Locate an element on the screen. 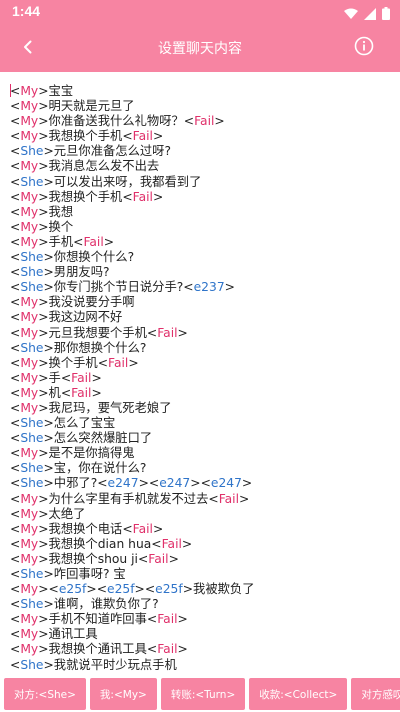  line-text: 宝宝 is located at coordinates (61, 91).